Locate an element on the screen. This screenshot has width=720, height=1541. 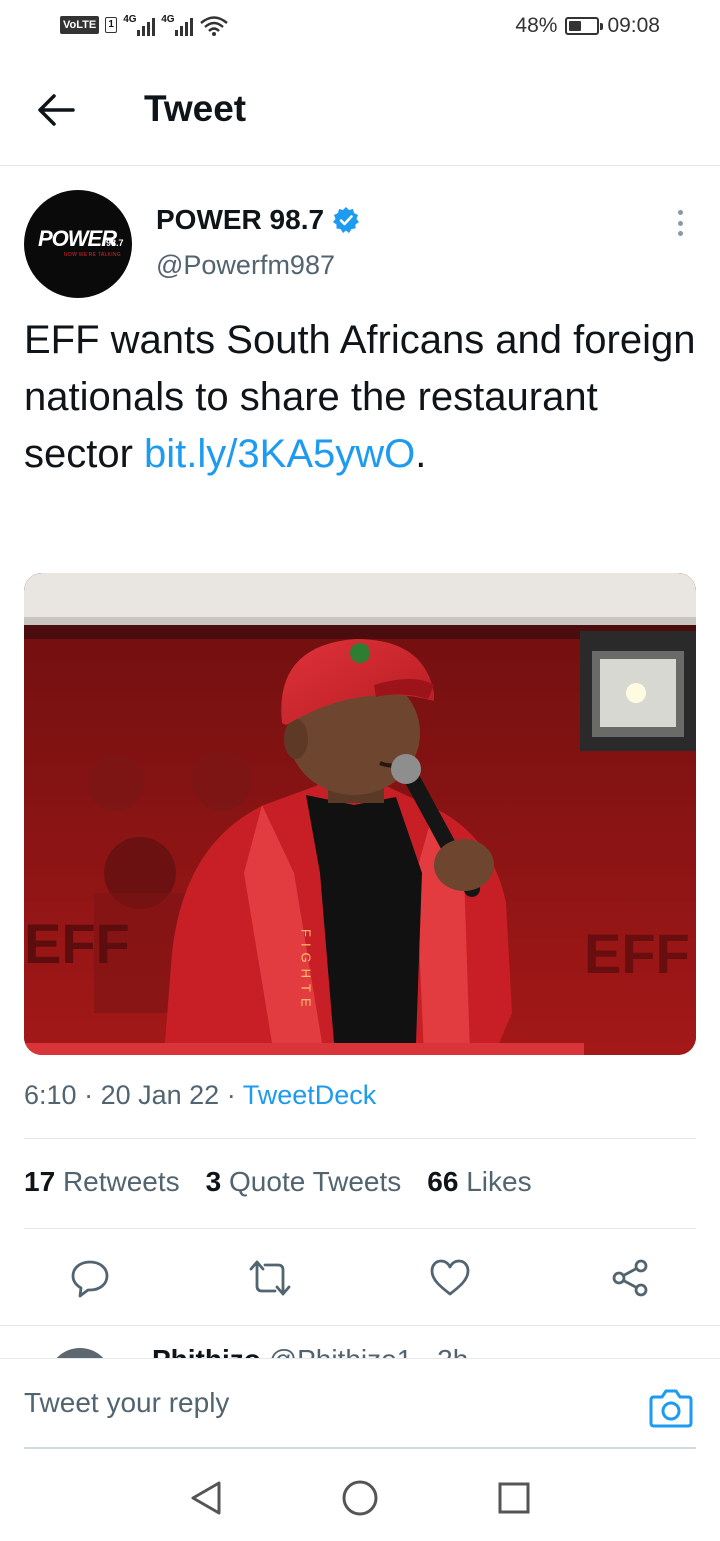
top-bar: Tweet is located at coordinates (360, 111).